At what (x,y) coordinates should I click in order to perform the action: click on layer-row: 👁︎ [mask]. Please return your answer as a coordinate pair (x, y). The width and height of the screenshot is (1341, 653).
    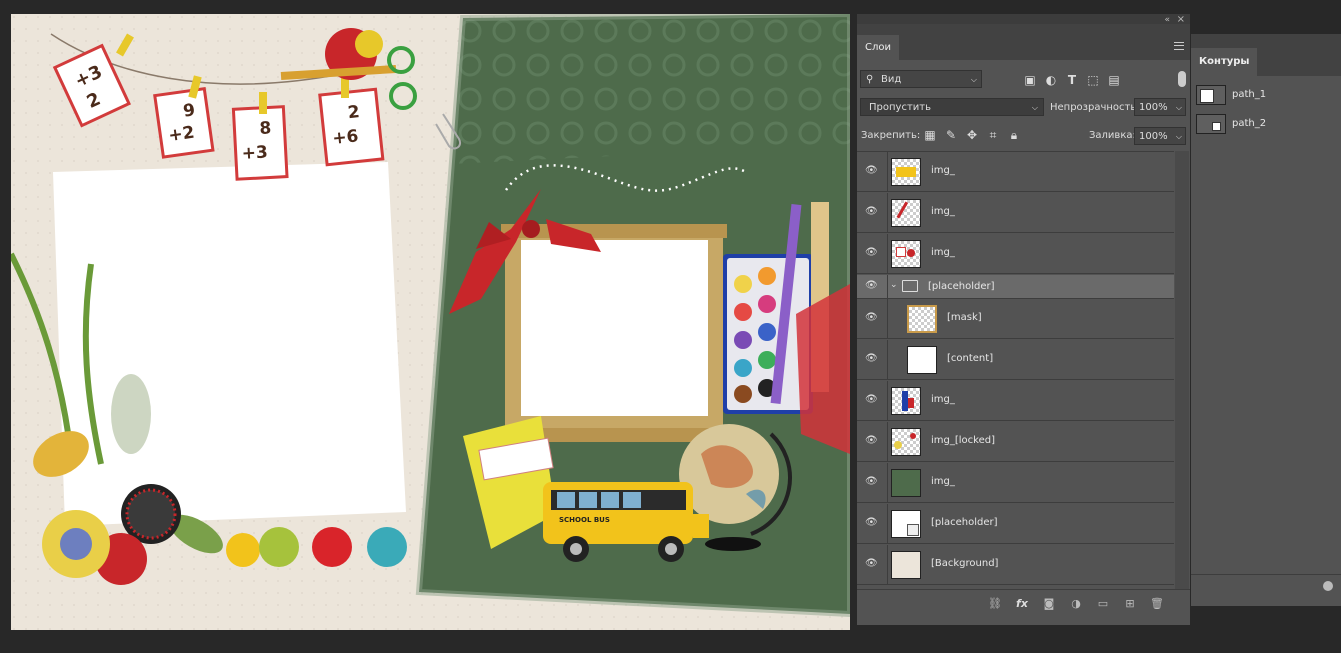
    Looking at the image, I should click on (1015, 319).